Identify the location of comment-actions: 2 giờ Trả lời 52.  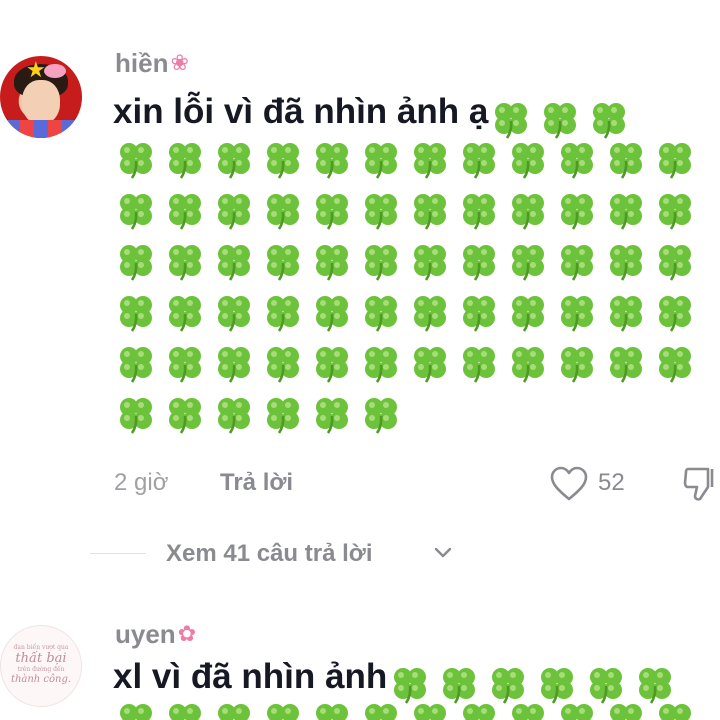
(417, 484).